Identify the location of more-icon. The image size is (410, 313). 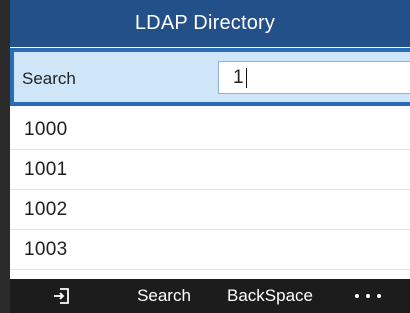
(368, 296).